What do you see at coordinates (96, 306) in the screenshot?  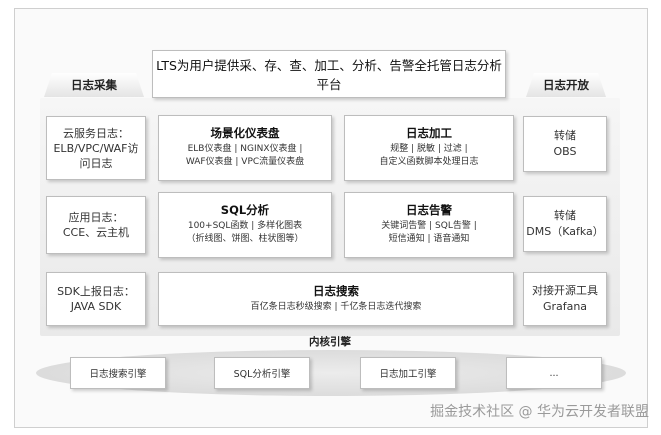 I see `collection-line: JAVA SDK` at bounding box center [96, 306].